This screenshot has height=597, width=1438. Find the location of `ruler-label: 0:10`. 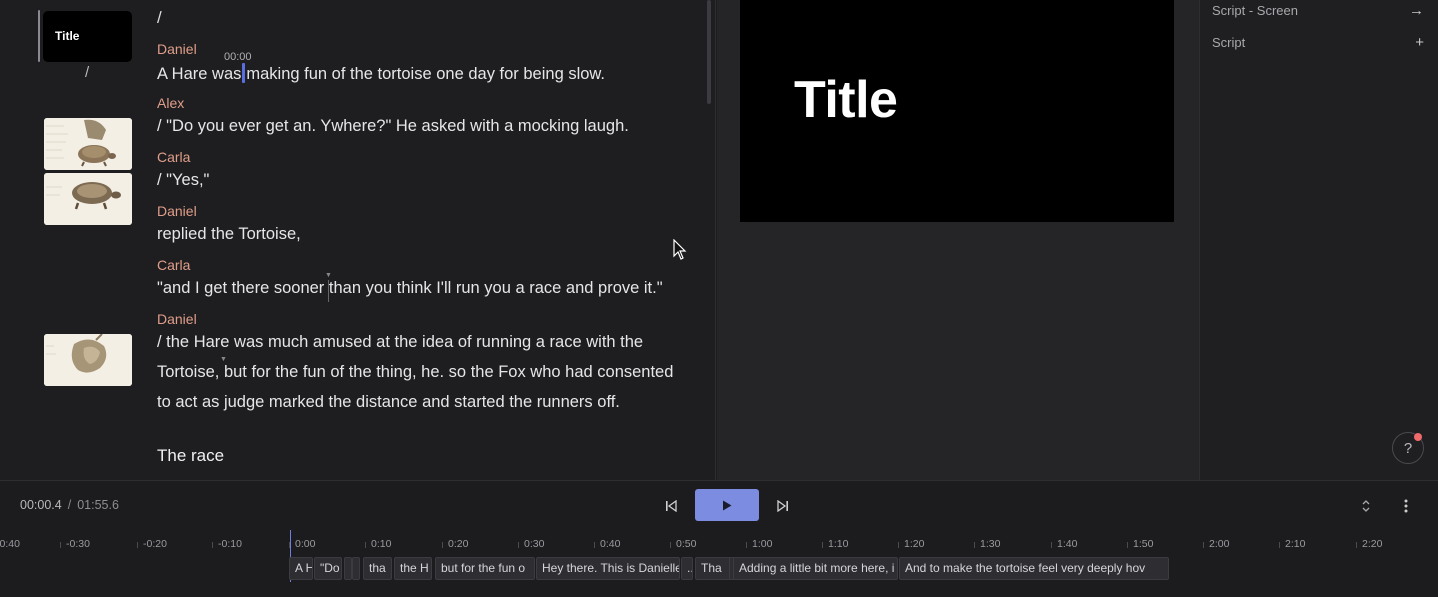

ruler-label: 0:10 is located at coordinates (381, 544).